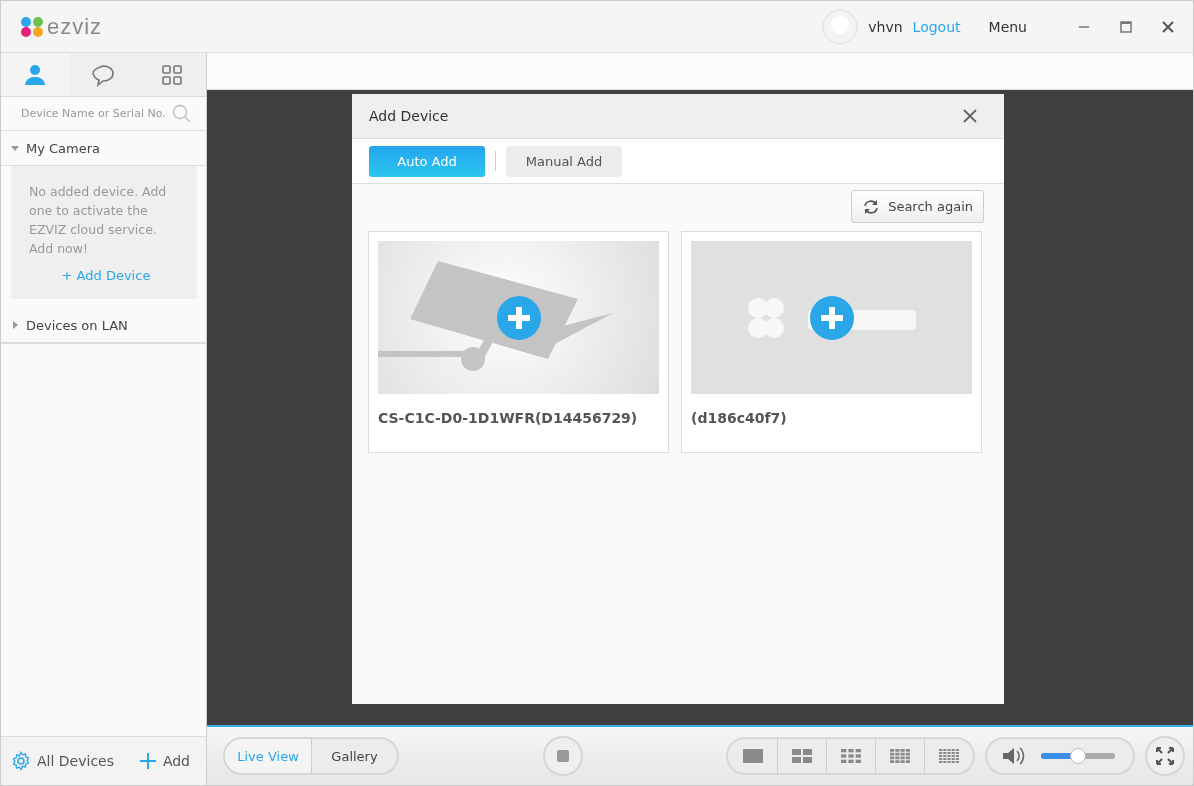 The height and width of the screenshot is (786, 1194). What do you see at coordinates (63, 148) in the screenshot?
I see `tree-group-label: My Camera` at bounding box center [63, 148].